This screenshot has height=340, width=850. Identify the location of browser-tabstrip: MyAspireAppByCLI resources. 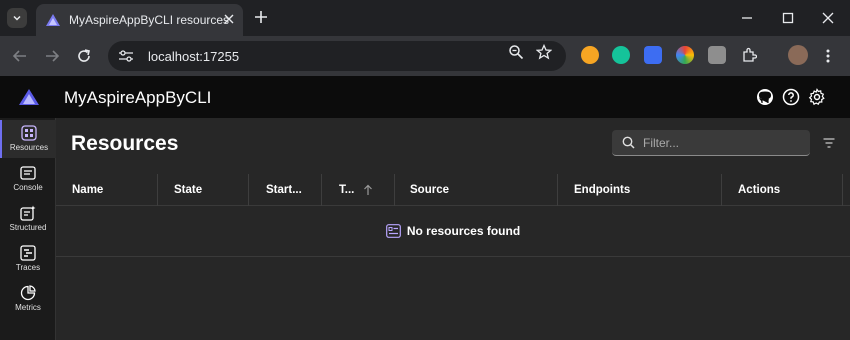
(425, 18).